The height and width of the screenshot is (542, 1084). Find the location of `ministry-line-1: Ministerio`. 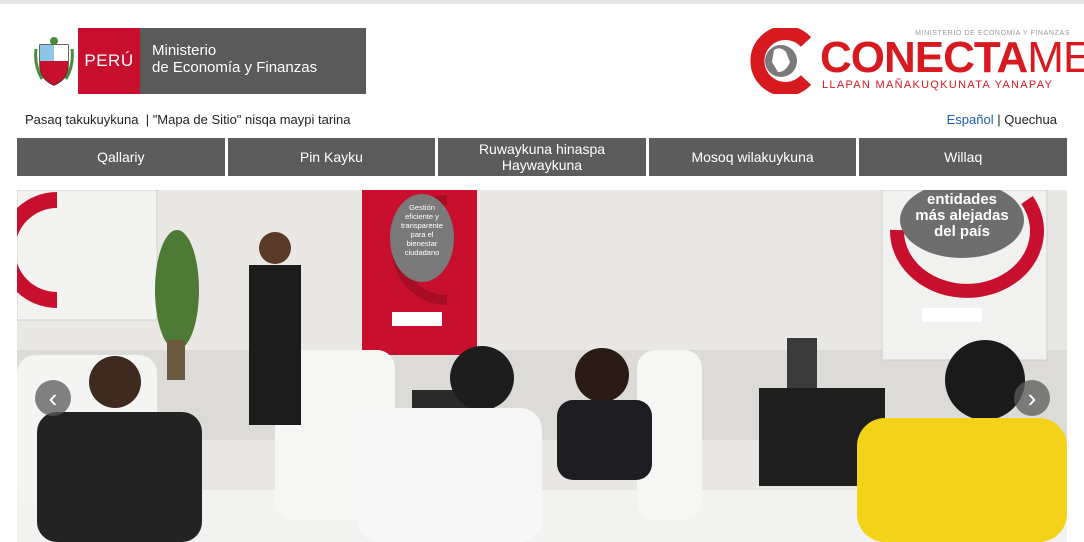

ministry-line-1: Ministerio is located at coordinates (184, 50).